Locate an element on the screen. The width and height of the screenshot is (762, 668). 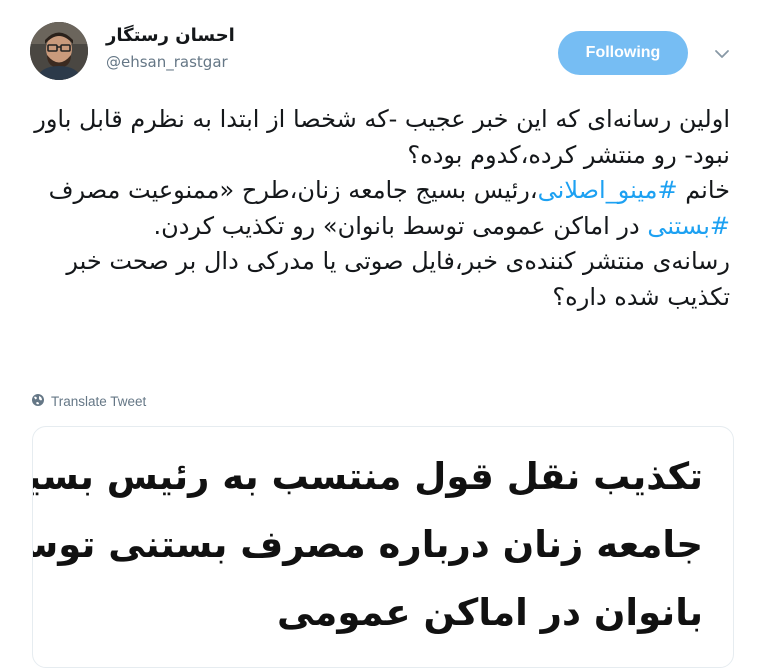
author-handle: @ehsan_rastgar is located at coordinates (170, 62).